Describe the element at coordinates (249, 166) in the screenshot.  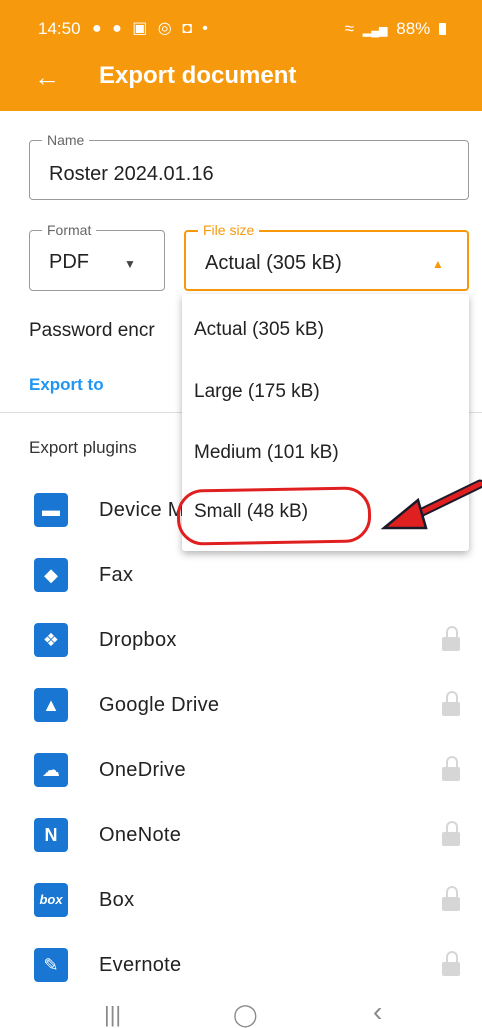
I see `name-field: Name Roster 2024.01.16` at that location.